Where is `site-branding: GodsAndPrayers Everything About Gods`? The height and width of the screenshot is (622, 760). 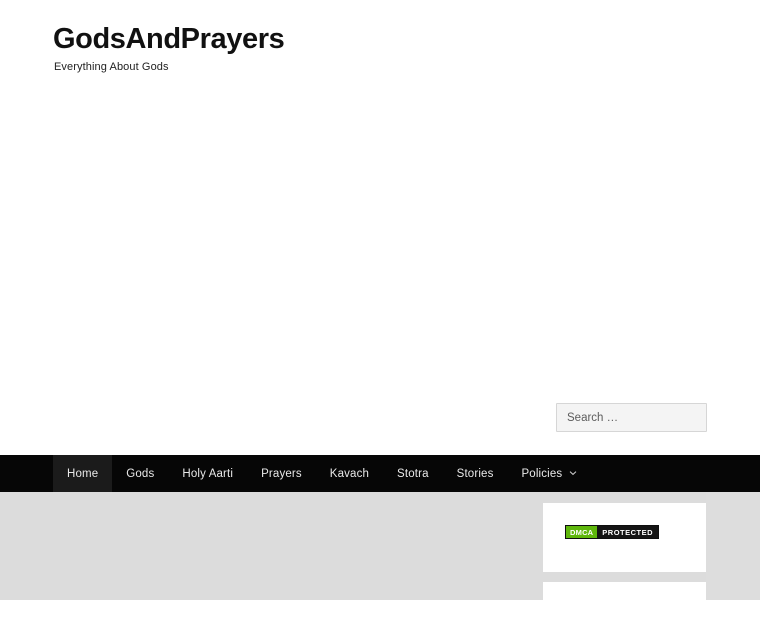 site-branding: GodsAndPrayers Everything About Gods is located at coordinates (169, 48).